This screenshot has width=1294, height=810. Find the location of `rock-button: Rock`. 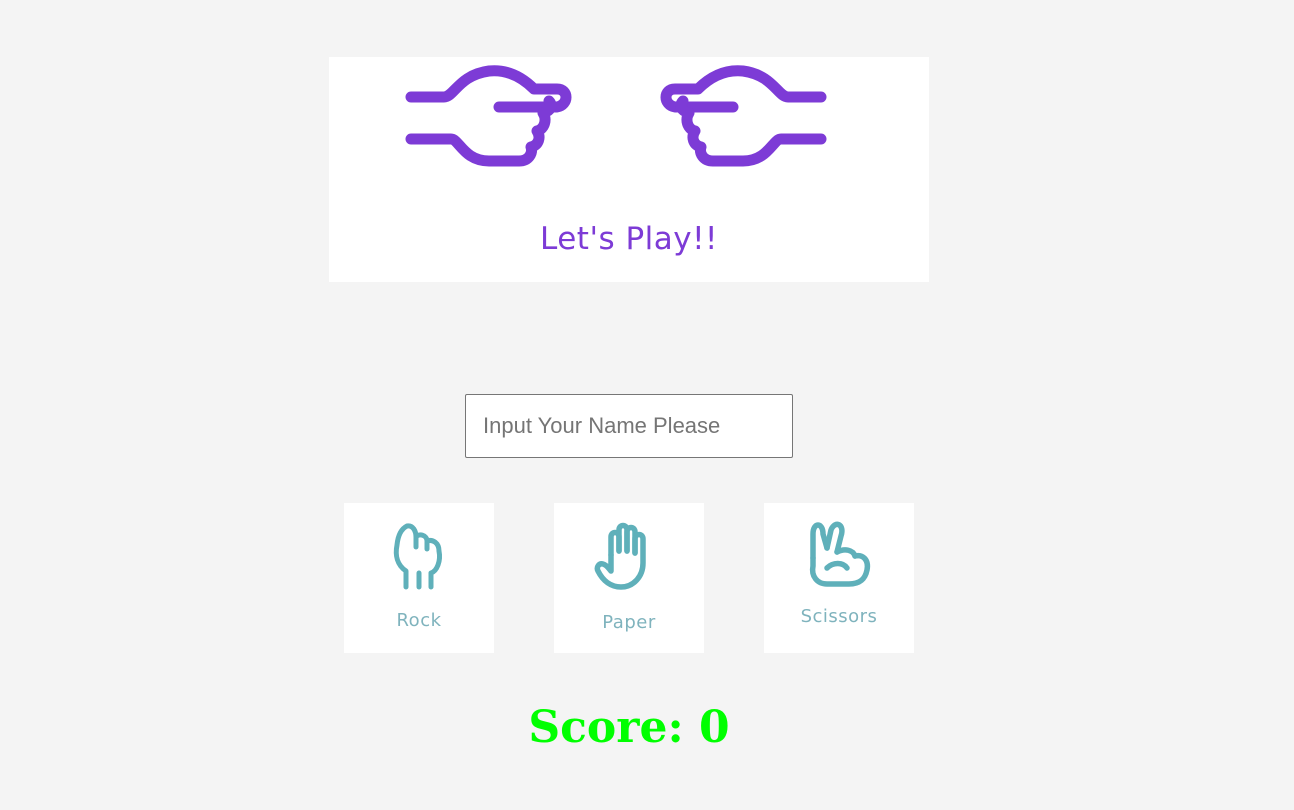

rock-button: Rock is located at coordinates (419, 578).